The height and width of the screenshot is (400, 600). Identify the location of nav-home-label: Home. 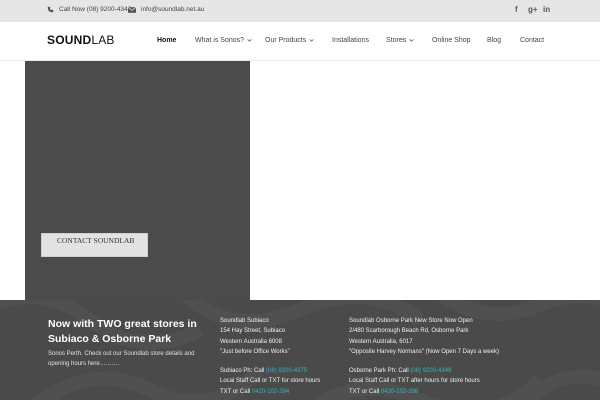
(167, 40).